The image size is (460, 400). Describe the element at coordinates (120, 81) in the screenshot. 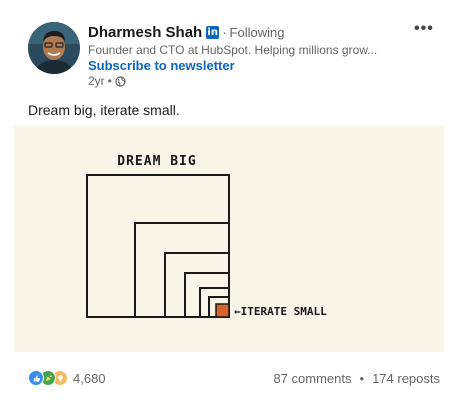

I see `globe-icon` at that location.